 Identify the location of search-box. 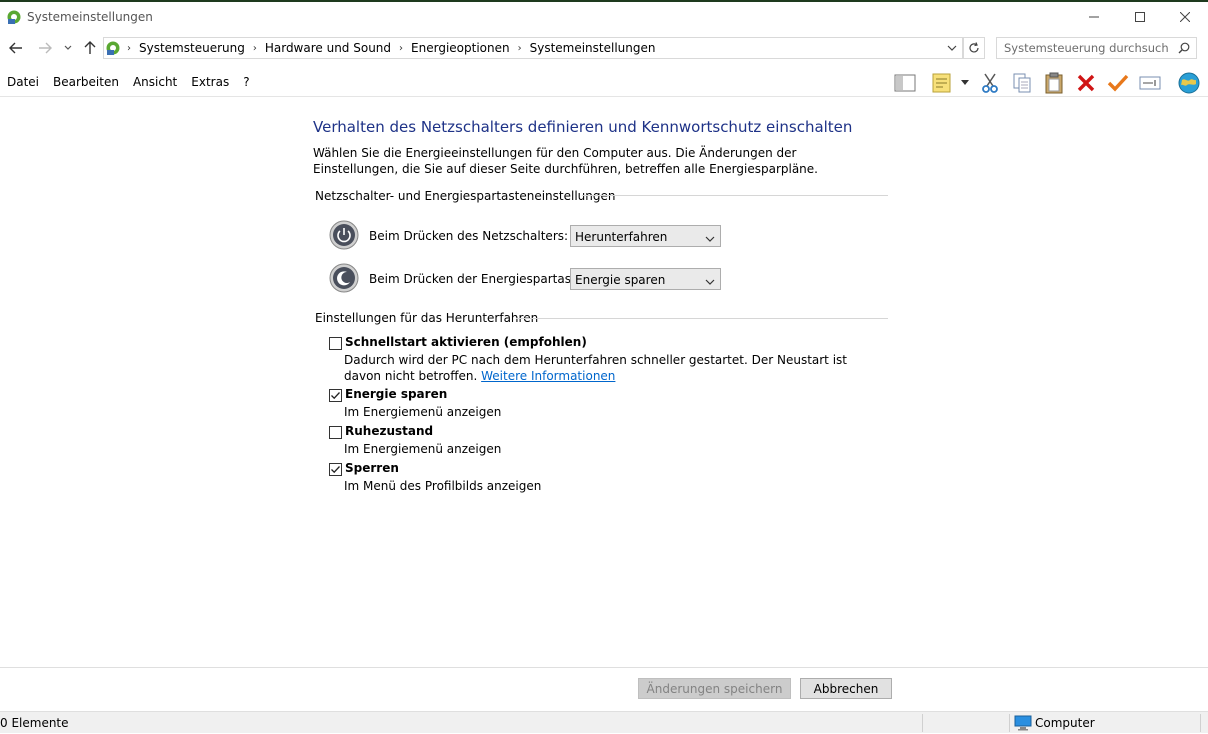
(1096, 48).